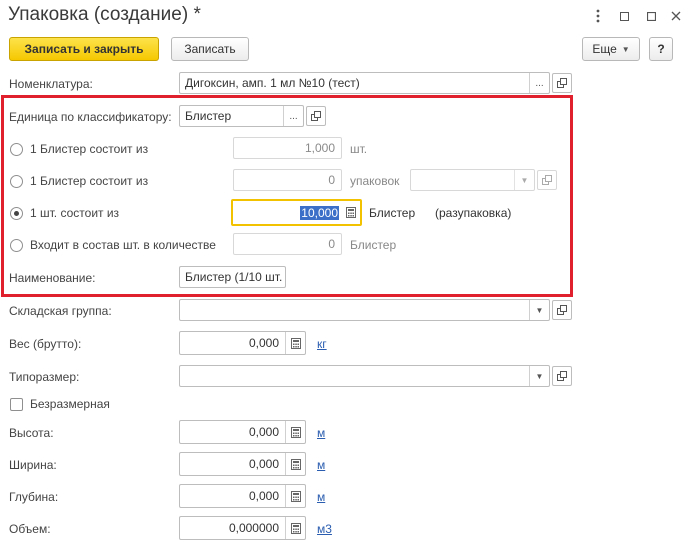 The image size is (700, 560). I want to click on option-2-value: 0, so click(331, 180).